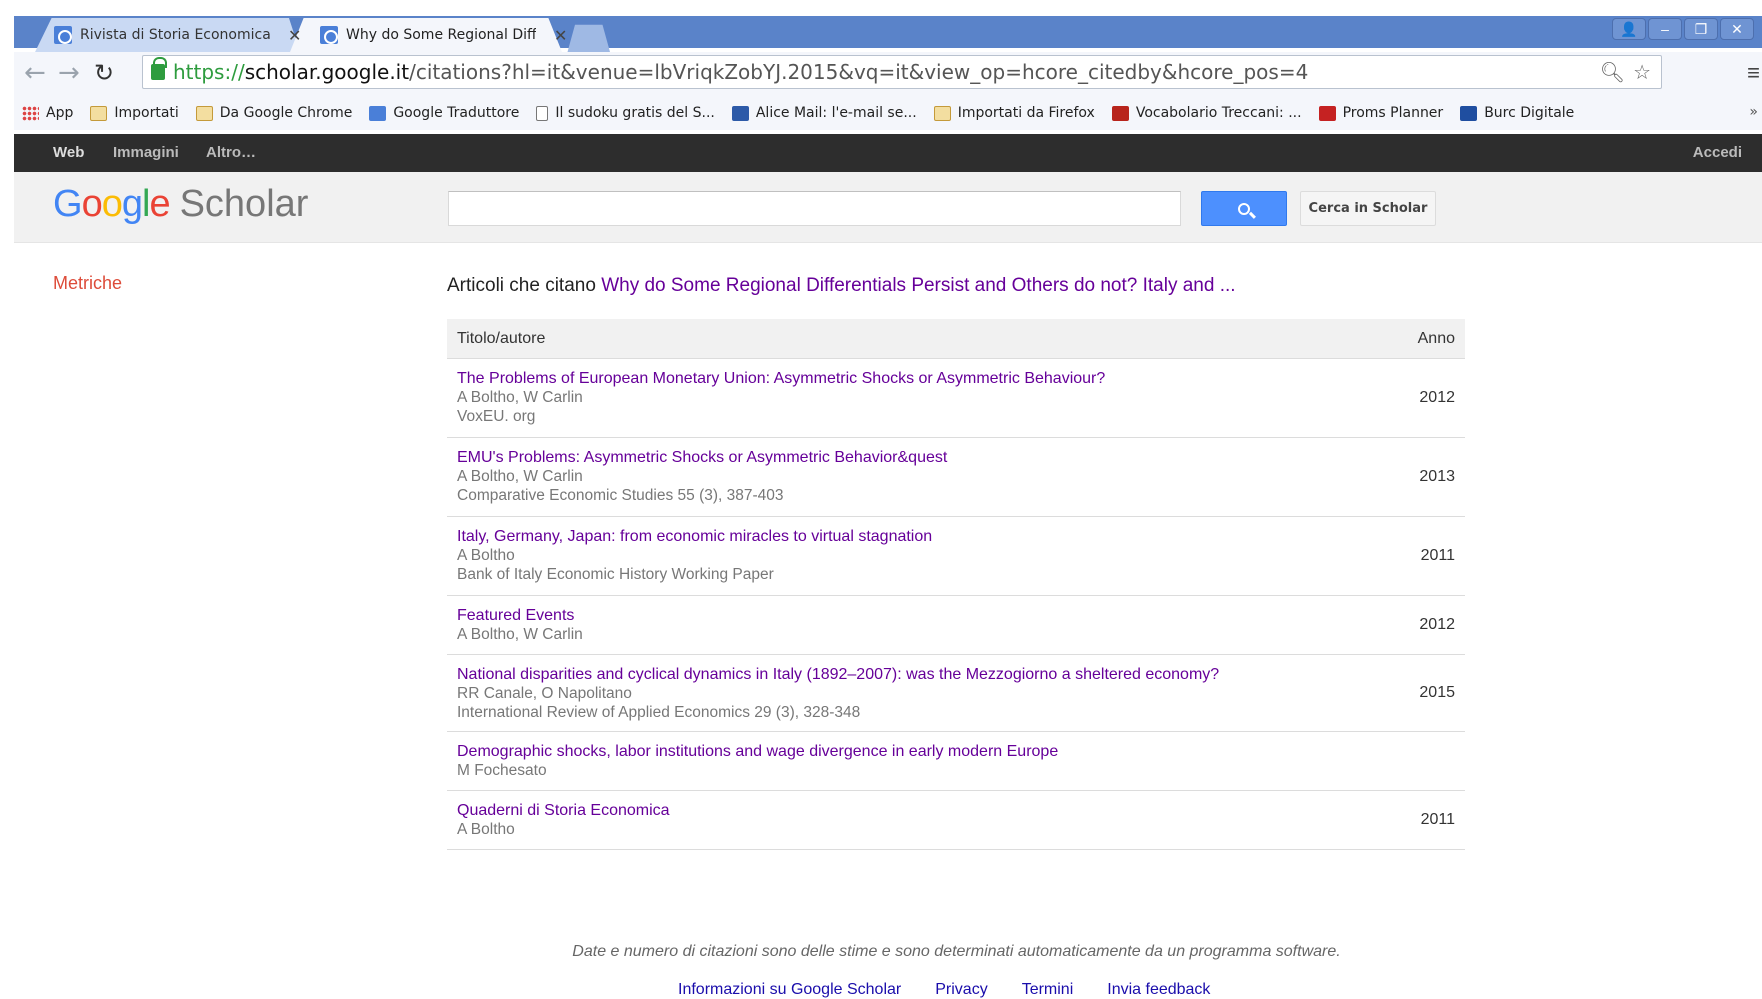  Describe the element at coordinates (521, 285) in the screenshot. I see `heading-prefix: Articoli che citano` at that location.